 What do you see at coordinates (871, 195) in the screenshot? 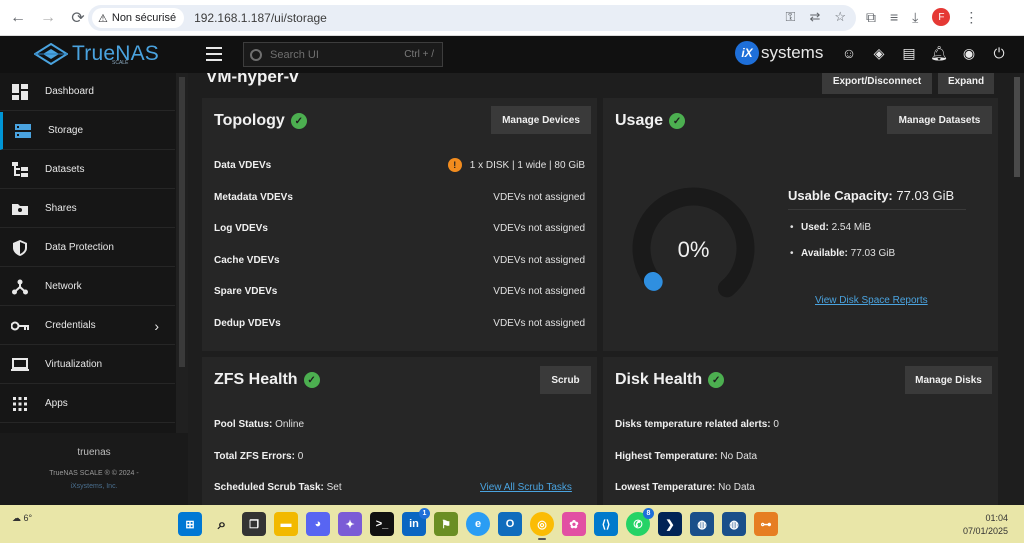
I see `usable-capacity: Usable Capacity: 77.03 GiB` at bounding box center [871, 195].